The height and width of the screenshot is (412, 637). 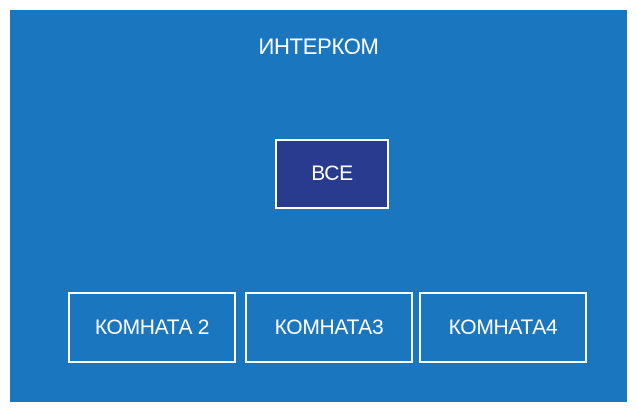 What do you see at coordinates (503, 327) in the screenshot?
I see `room-4-button: КОМНАТА4` at bounding box center [503, 327].